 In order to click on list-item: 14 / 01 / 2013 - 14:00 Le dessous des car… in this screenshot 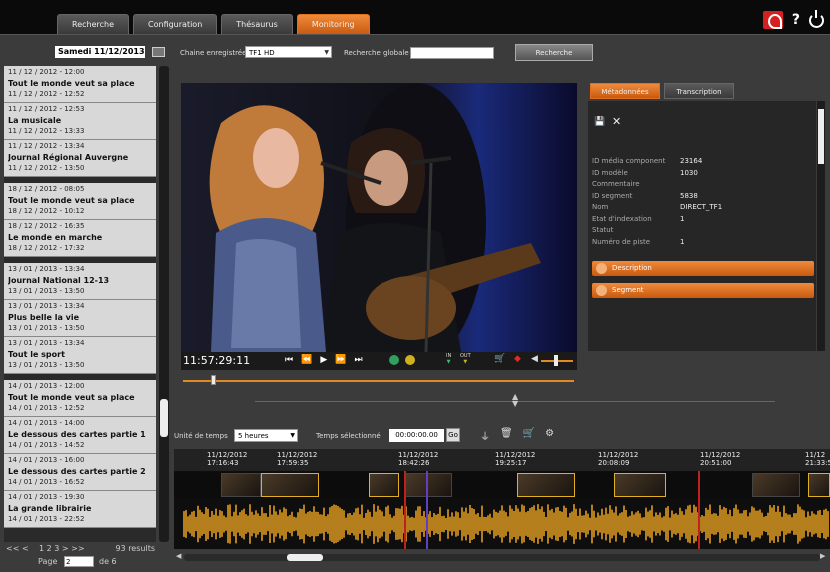, I will do `click(80, 435)`.